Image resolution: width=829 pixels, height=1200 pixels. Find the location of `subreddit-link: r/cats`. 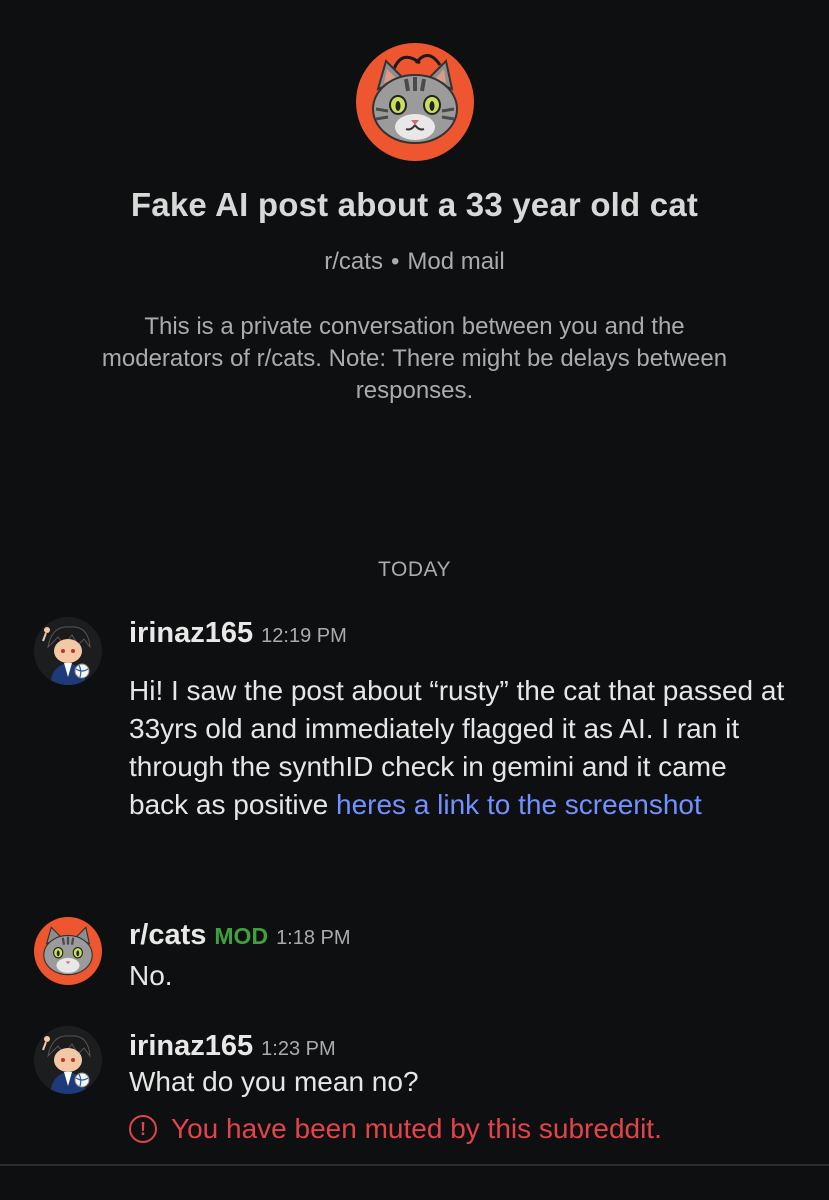

subreddit-link: r/cats is located at coordinates (353, 261).